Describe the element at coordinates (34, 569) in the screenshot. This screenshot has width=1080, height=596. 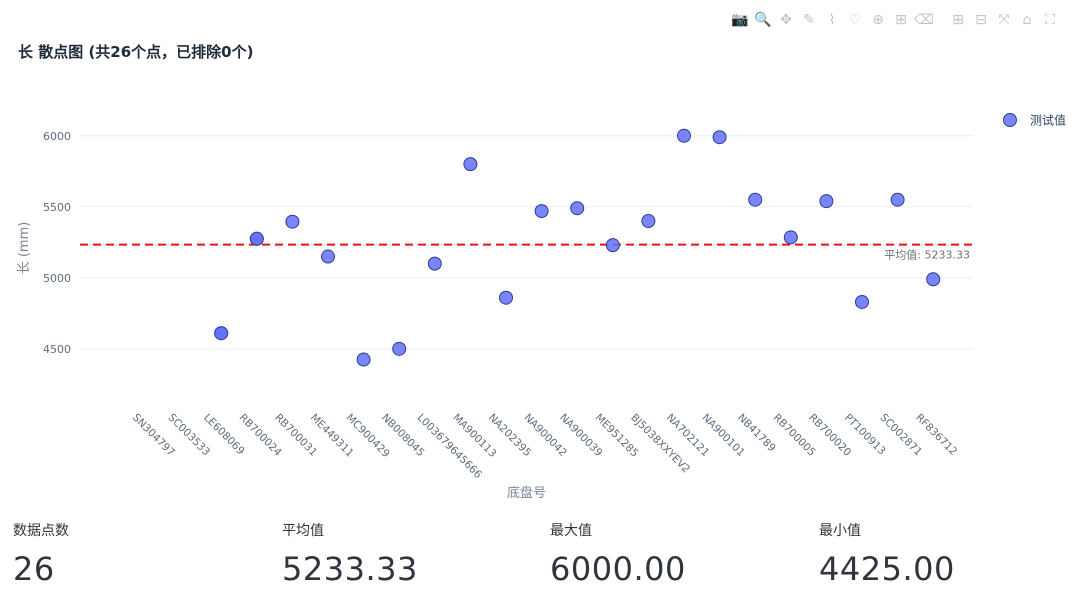
I see `metric-count-value: 26` at that location.